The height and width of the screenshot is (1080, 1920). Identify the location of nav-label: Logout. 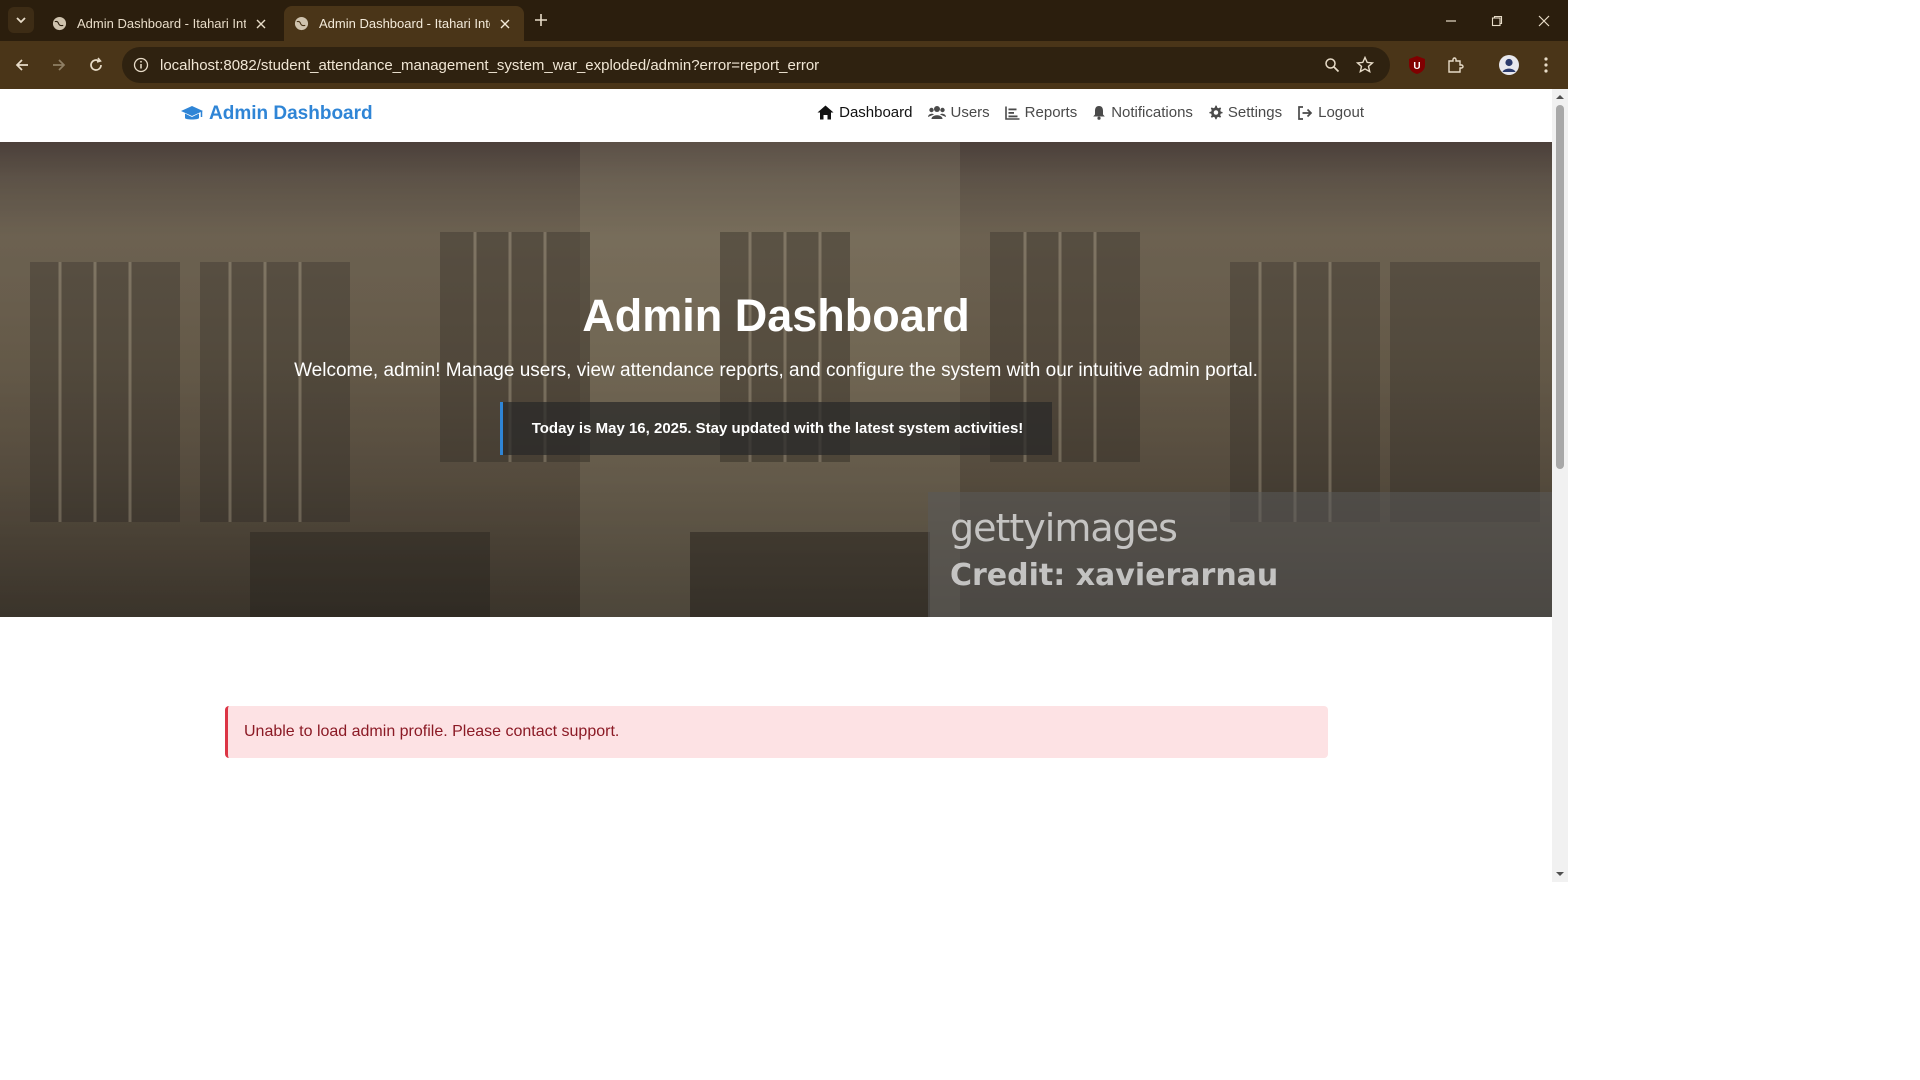
(1341, 112).